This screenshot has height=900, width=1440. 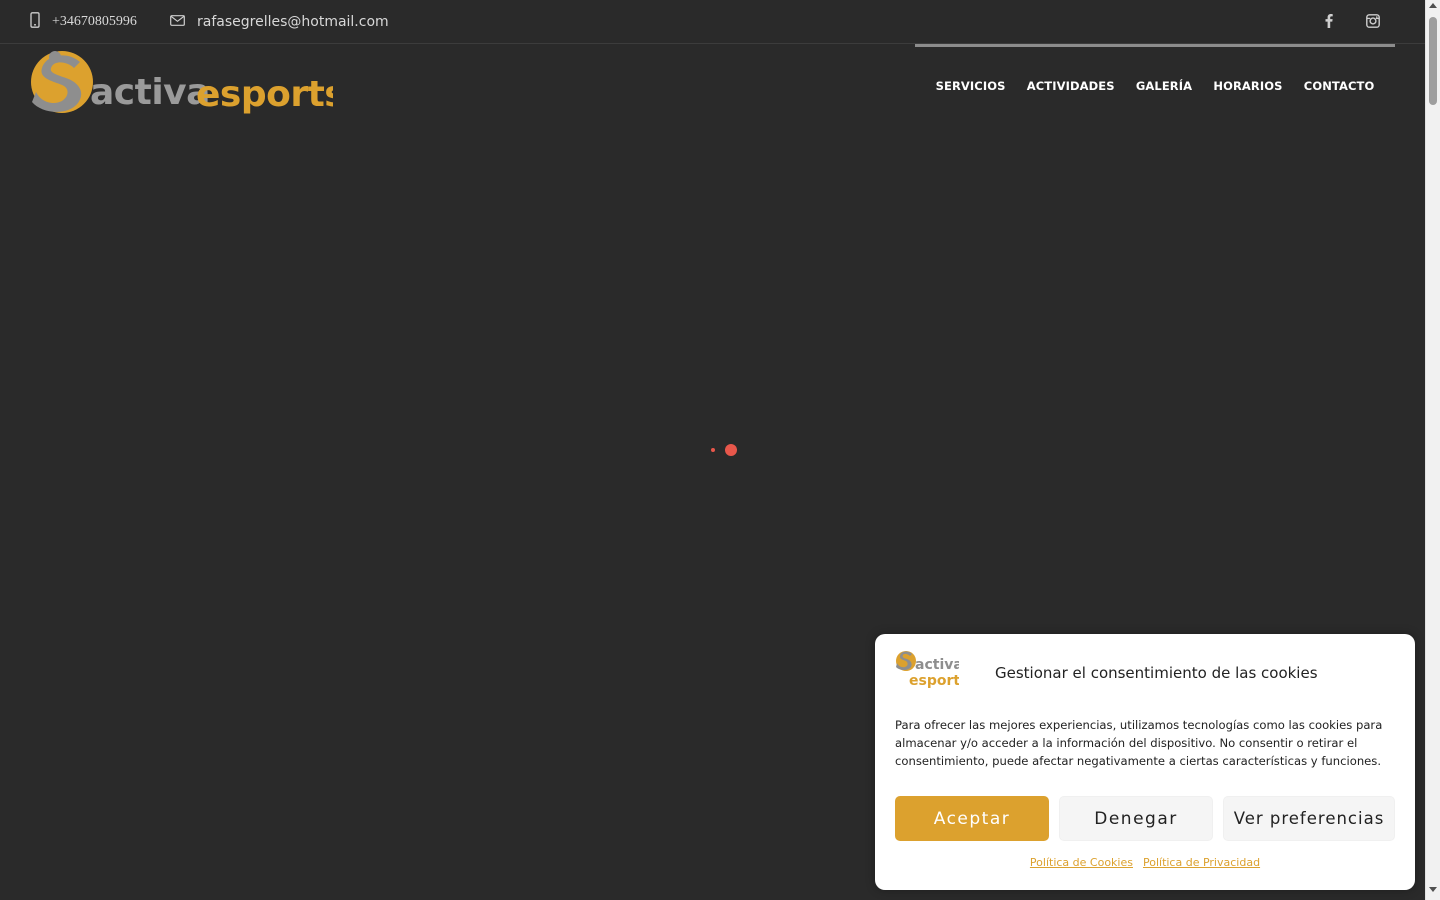 I want to click on cookie-logo-word-esports: esports, so click(x=934, y=681).